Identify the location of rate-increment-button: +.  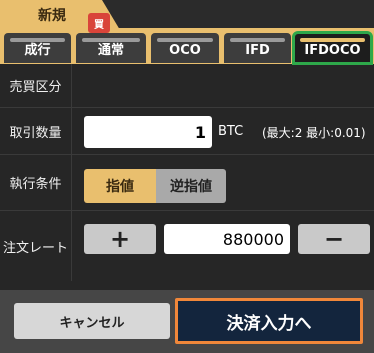
(120, 239).